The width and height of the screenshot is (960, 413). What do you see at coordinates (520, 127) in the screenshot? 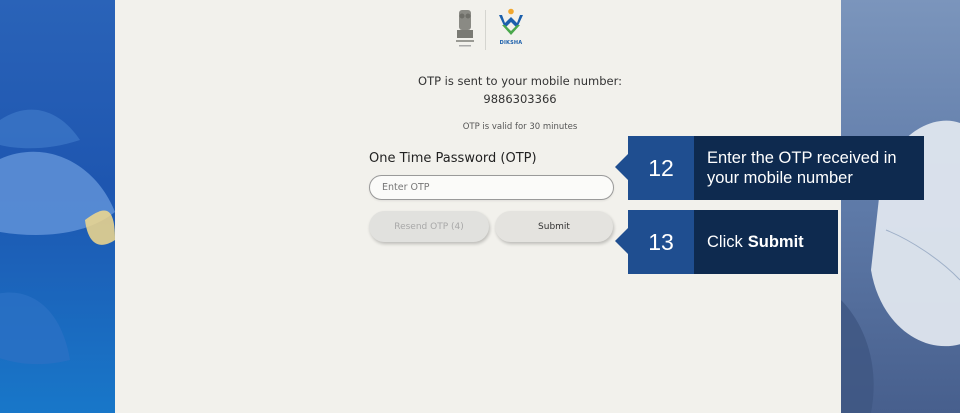
I see `otp-validity-note: OTP is valid for 30 minutes` at bounding box center [520, 127].